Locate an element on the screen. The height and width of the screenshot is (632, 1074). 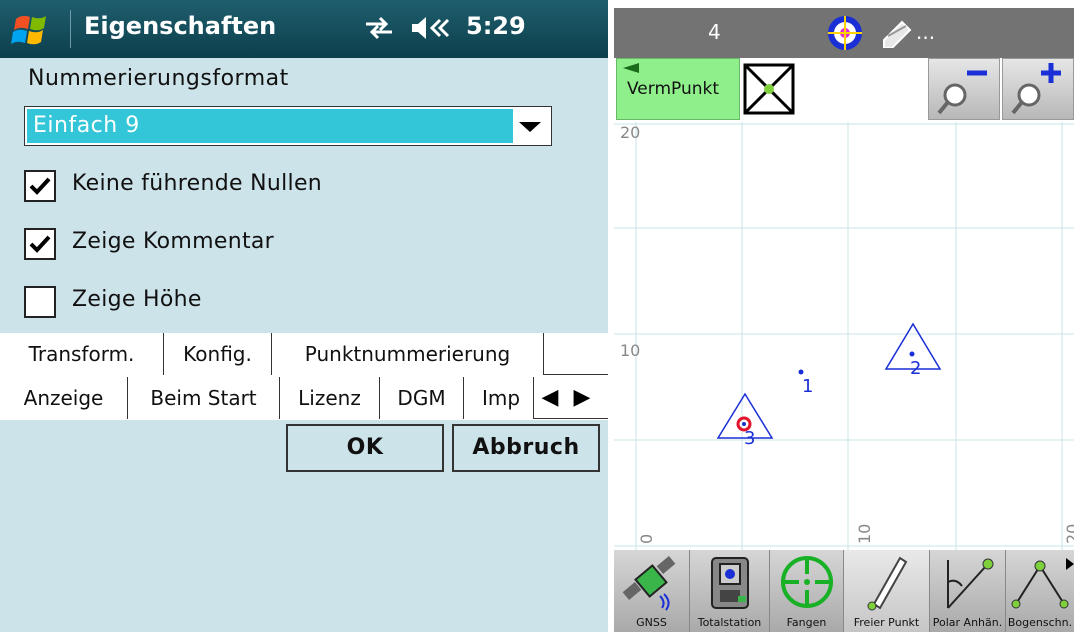
total-station-icon is located at coordinates (730, 583).